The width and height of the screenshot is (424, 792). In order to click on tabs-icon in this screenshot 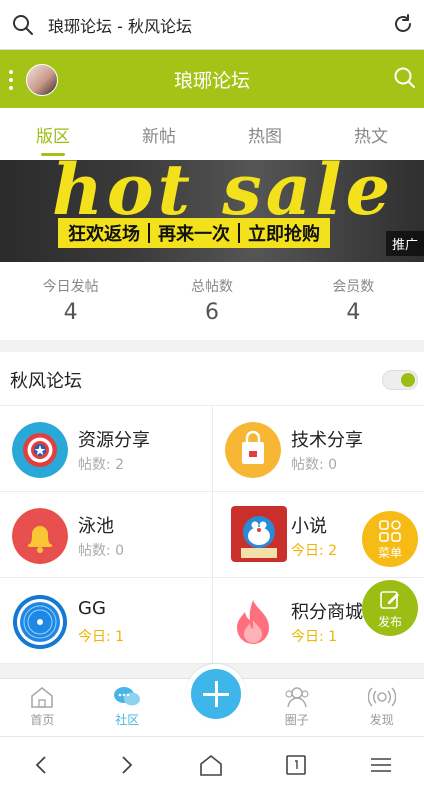, I will do `click(296, 765)`.